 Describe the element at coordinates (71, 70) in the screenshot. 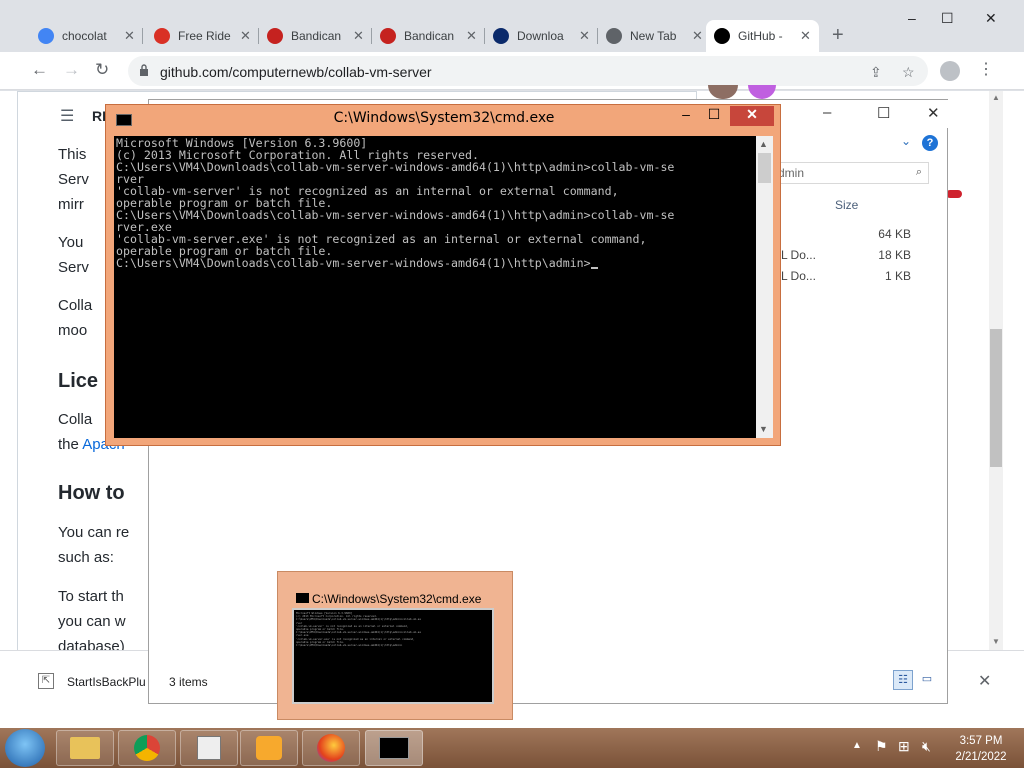

I see `forward-button: →` at that location.